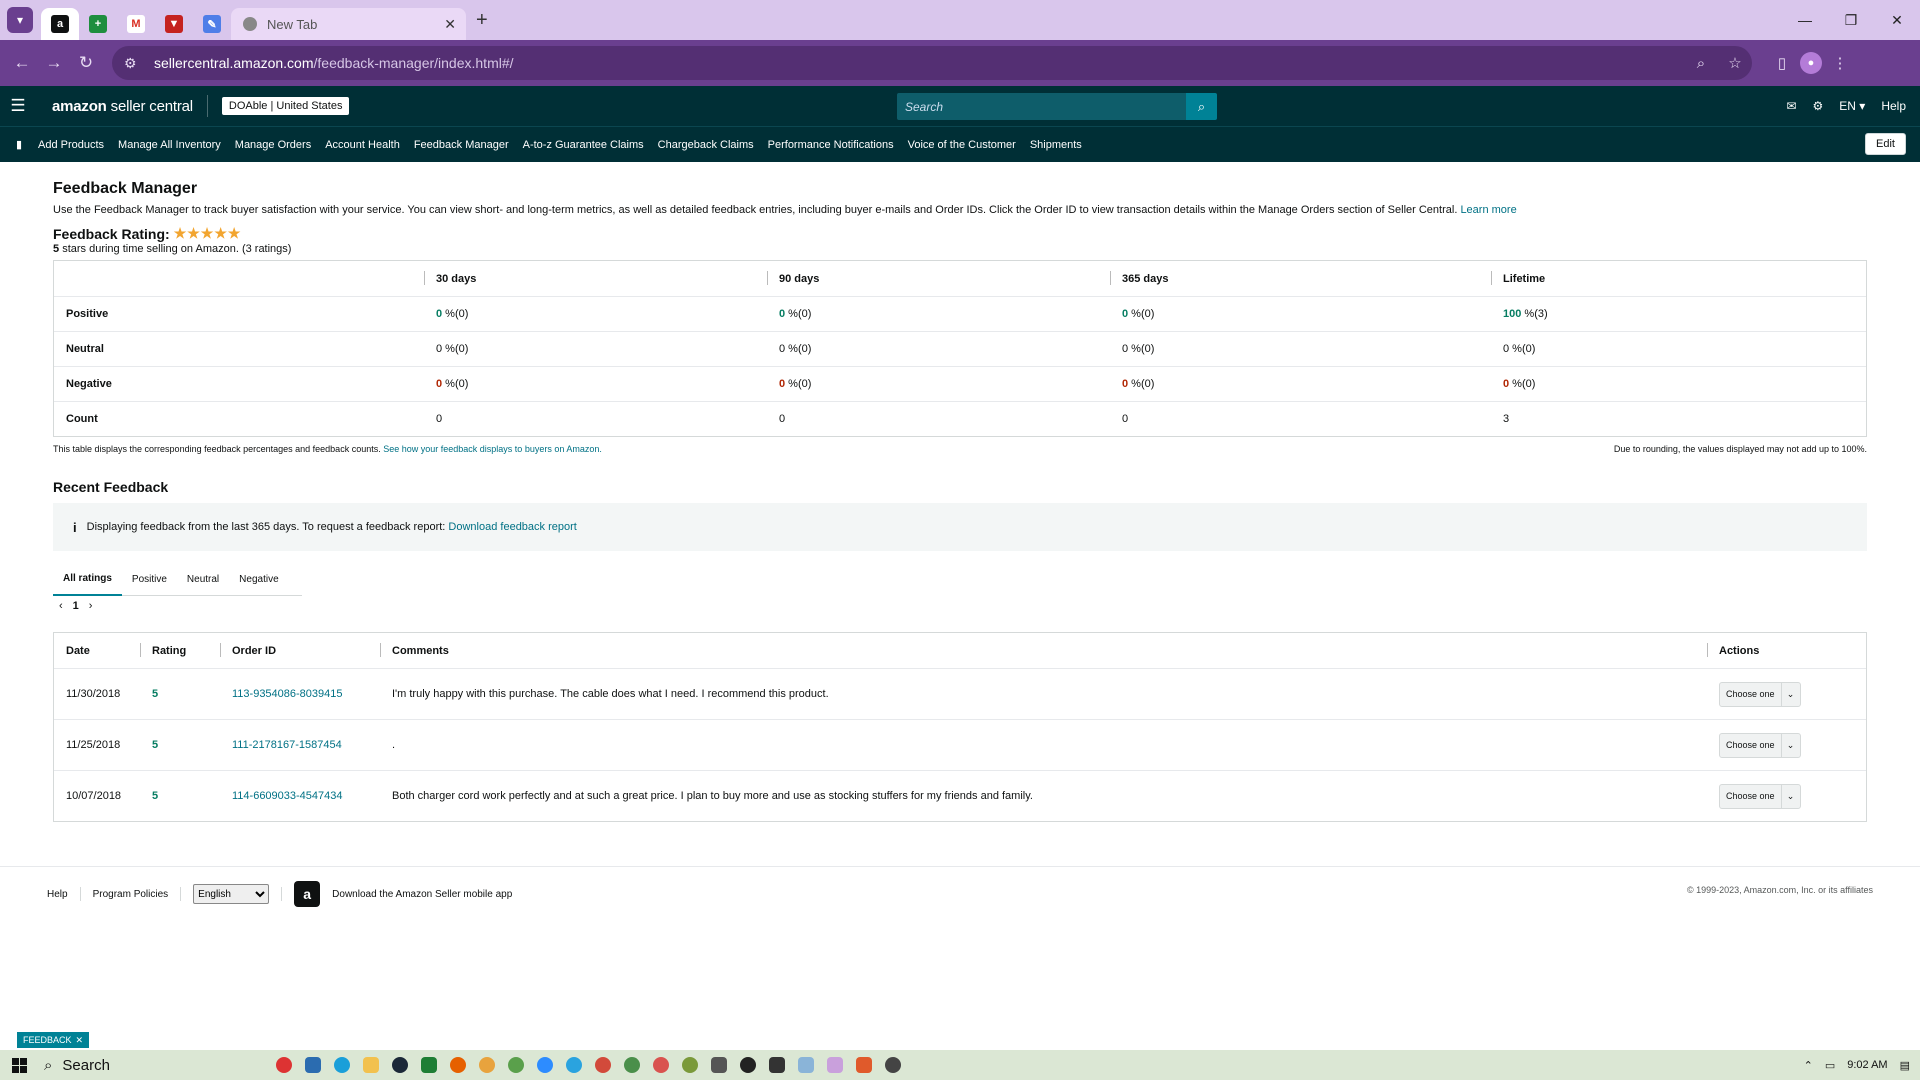  What do you see at coordinates (706, 145) in the screenshot?
I see `nav-chargeback-claims: Chargeback Claims` at bounding box center [706, 145].